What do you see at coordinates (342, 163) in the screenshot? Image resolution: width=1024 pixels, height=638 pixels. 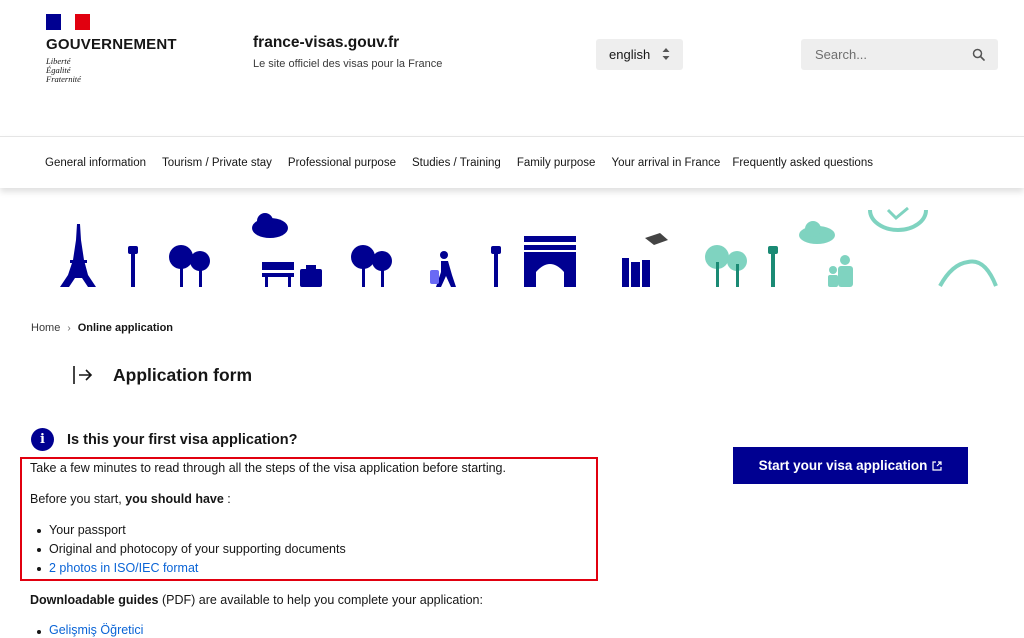 I see `nav-professional-purpose: Professional purpose` at bounding box center [342, 163].